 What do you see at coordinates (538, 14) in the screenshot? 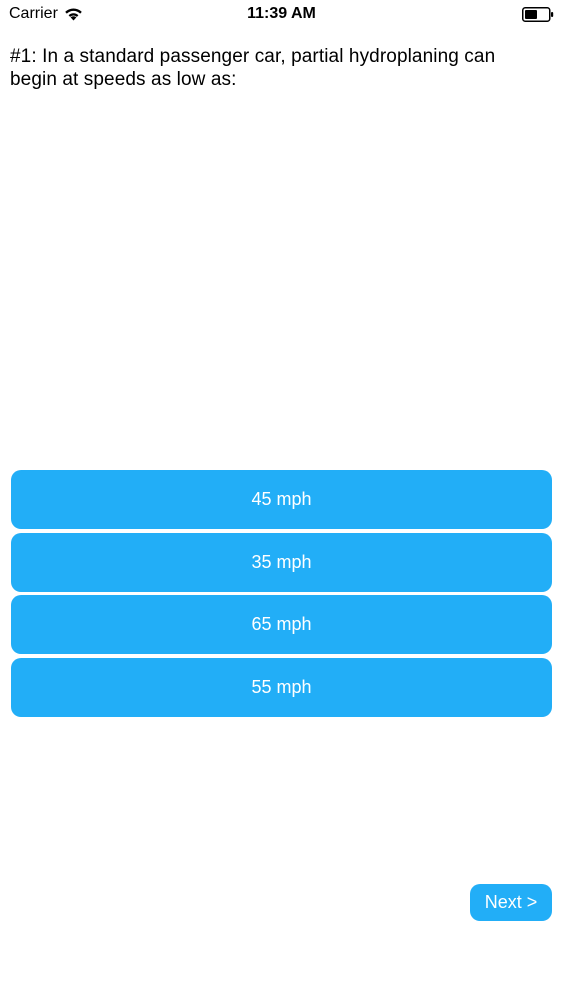
I see `battery-icon` at bounding box center [538, 14].